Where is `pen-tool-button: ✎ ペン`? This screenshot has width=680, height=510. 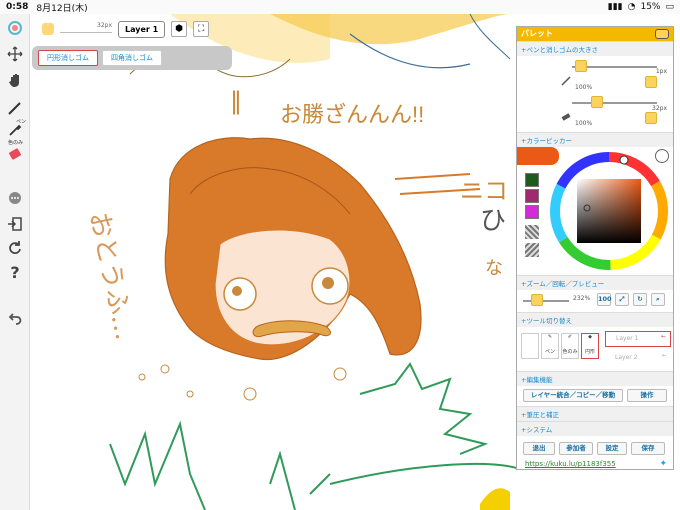 pen-tool-button: ✎ ペン is located at coordinates (550, 346).